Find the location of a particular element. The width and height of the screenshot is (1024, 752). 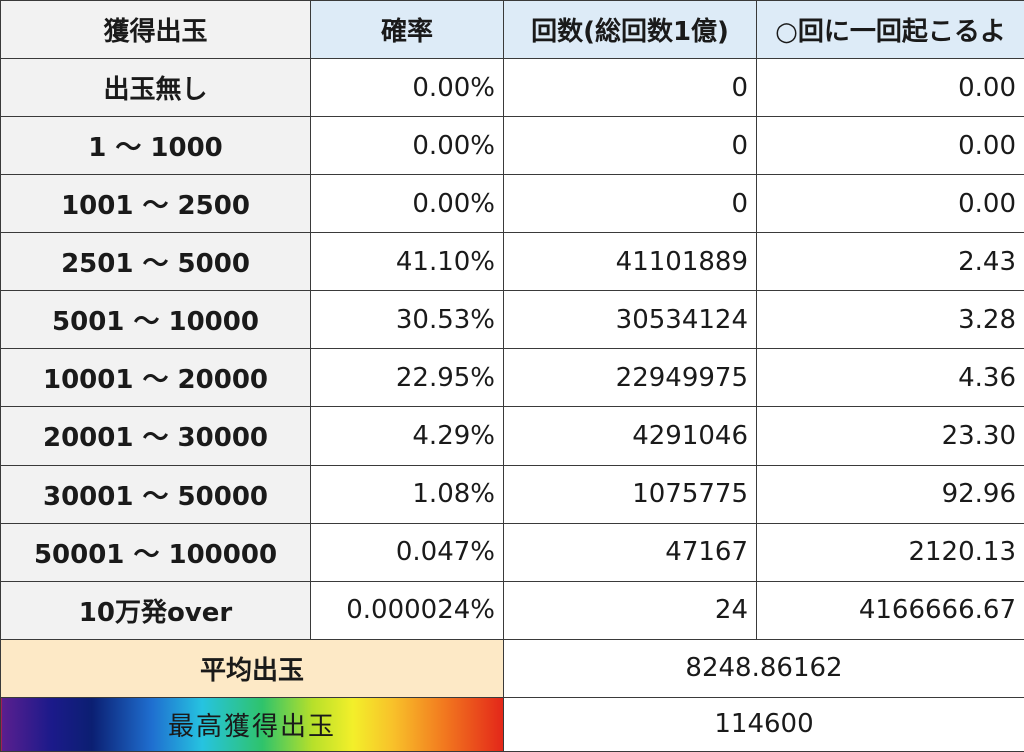

average-row: 平均出玉 8248.86162 is located at coordinates (512, 668).